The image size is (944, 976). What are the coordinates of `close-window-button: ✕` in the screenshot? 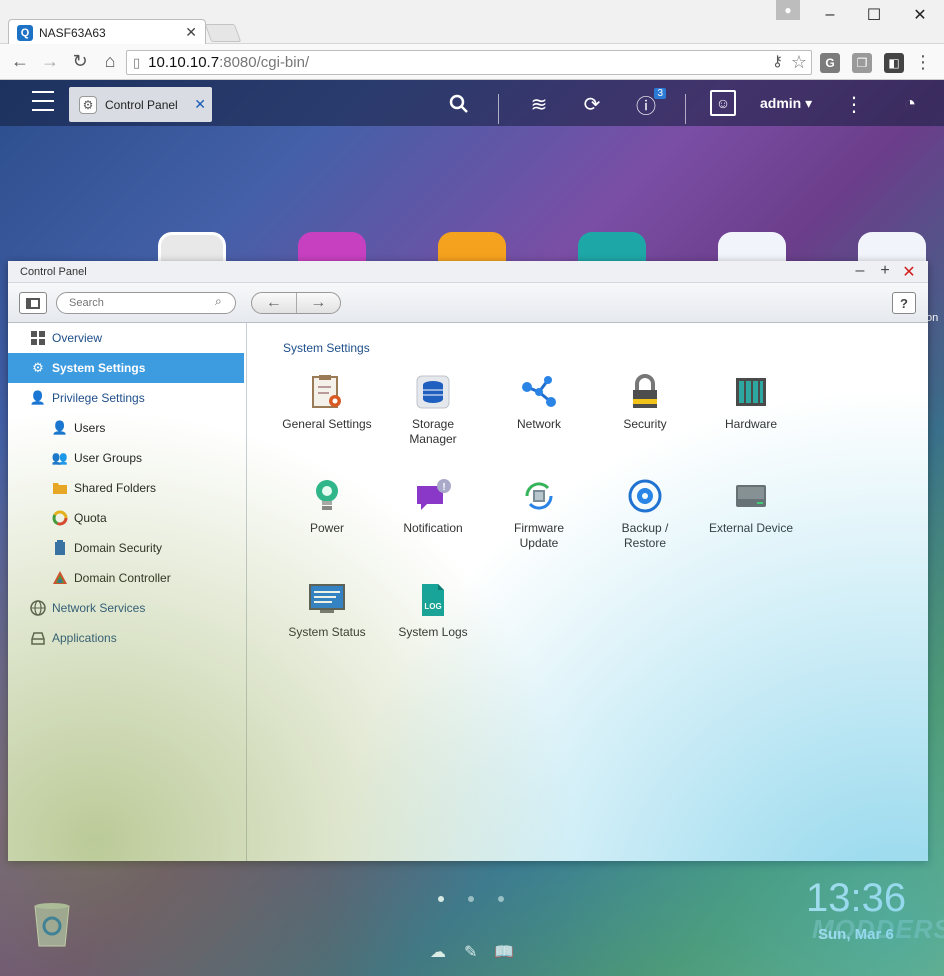 It's located at (920, 15).